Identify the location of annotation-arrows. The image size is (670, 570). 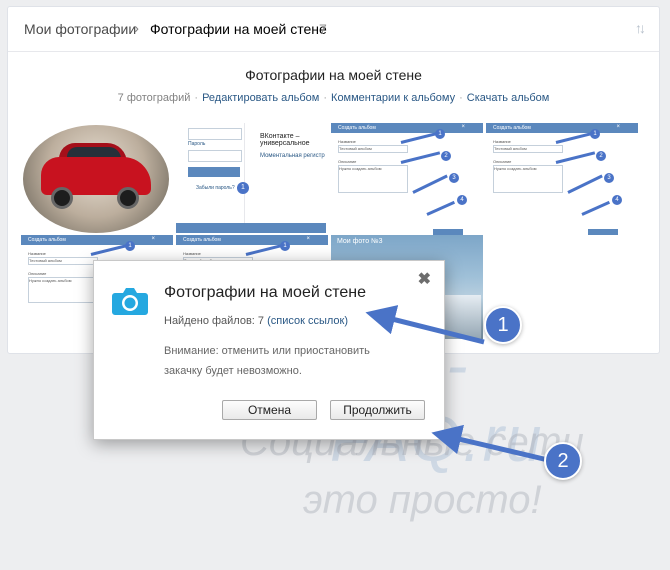
(457, 384).